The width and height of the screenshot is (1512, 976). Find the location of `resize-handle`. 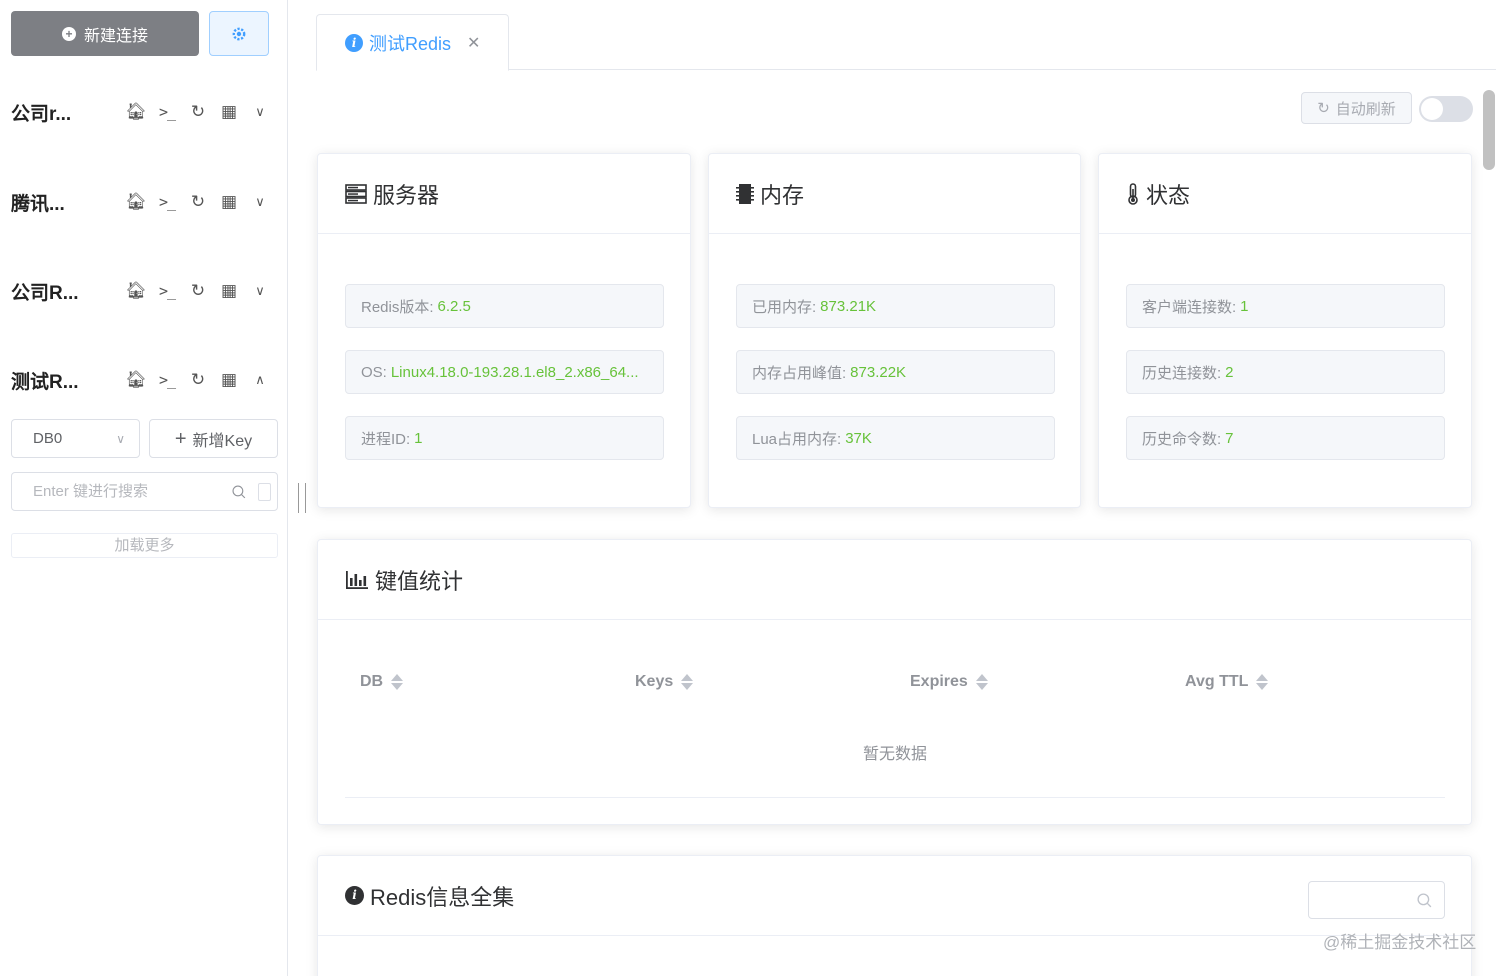

resize-handle is located at coordinates (302, 498).